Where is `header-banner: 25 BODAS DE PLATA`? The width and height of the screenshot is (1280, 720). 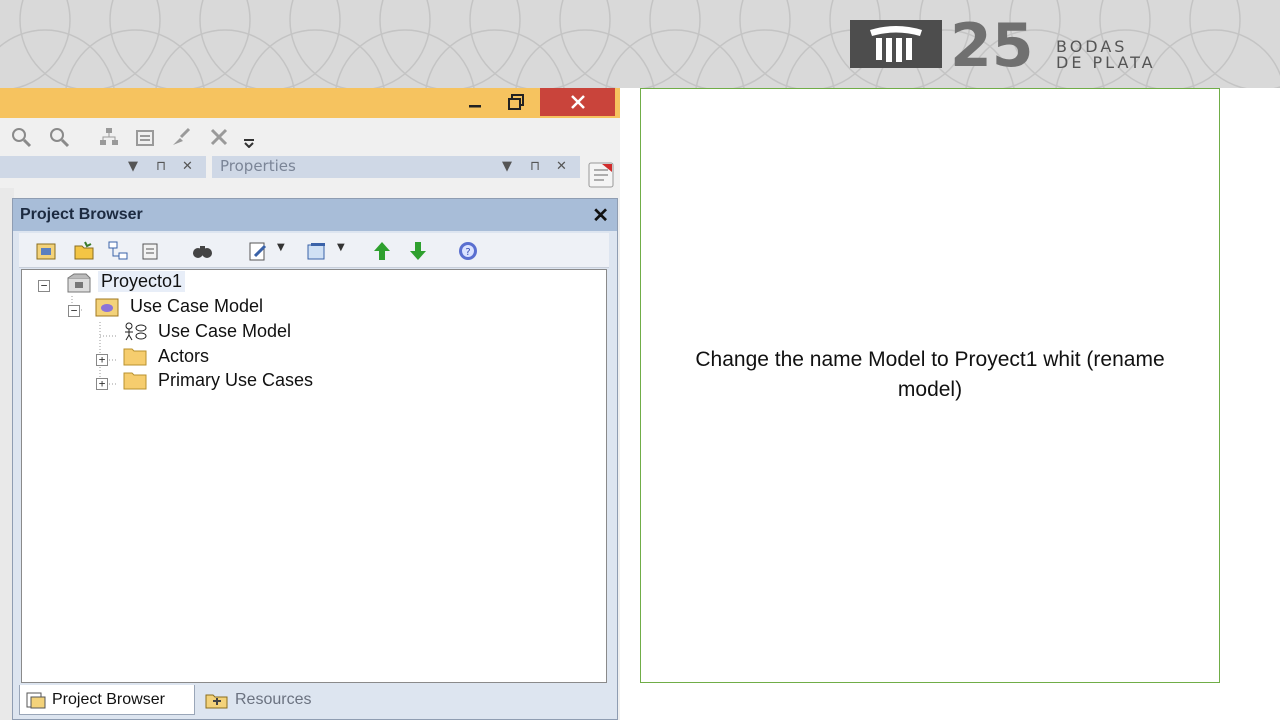
header-banner: 25 BODAS DE PLATA is located at coordinates (640, 44).